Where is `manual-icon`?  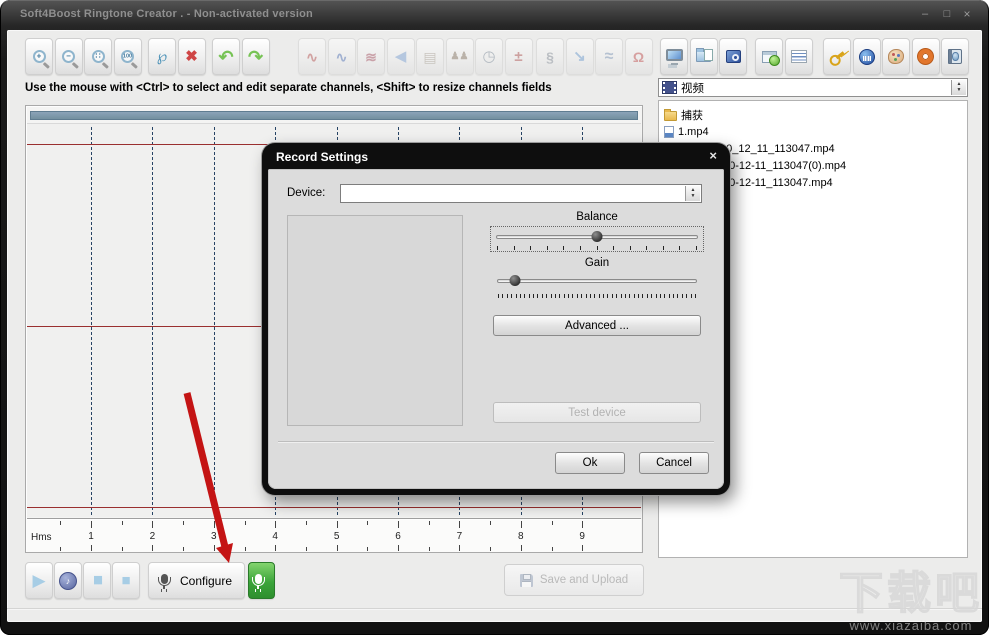
manual-icon is located at coordinates (955, 56).